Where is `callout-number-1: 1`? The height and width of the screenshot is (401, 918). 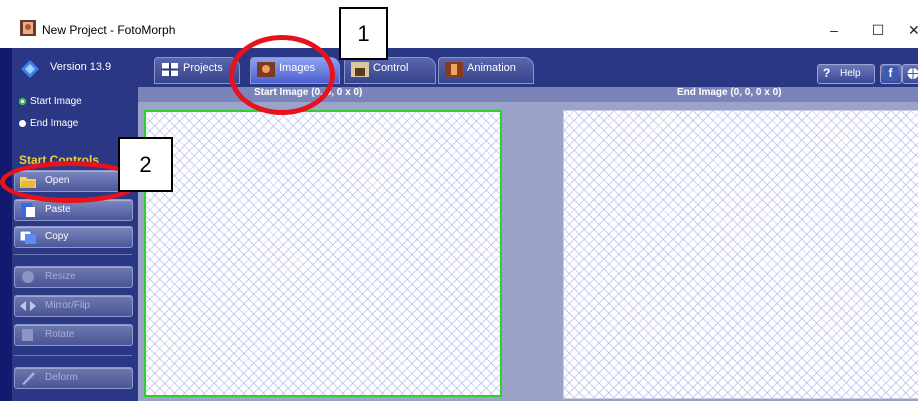 callout-number-1: 1 is located at coordinates (363, 33).